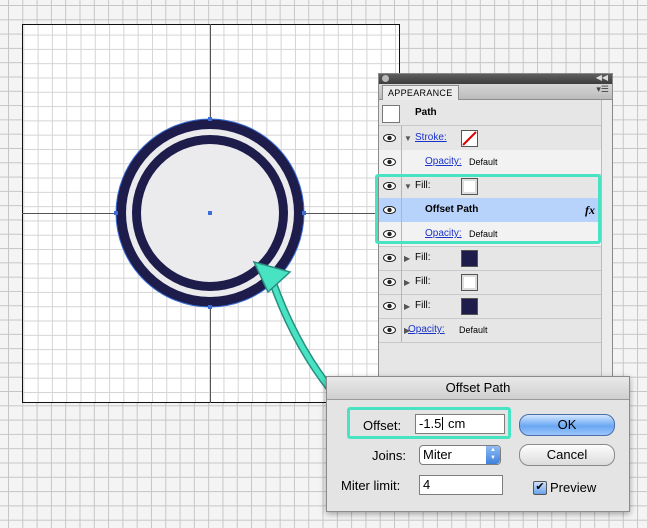 This screenshot has height=528, width=647. What do you see at coordinates (389, 455) in the screenshot?
I see `joins-label: Joins:` at bounding box center [389, 455].